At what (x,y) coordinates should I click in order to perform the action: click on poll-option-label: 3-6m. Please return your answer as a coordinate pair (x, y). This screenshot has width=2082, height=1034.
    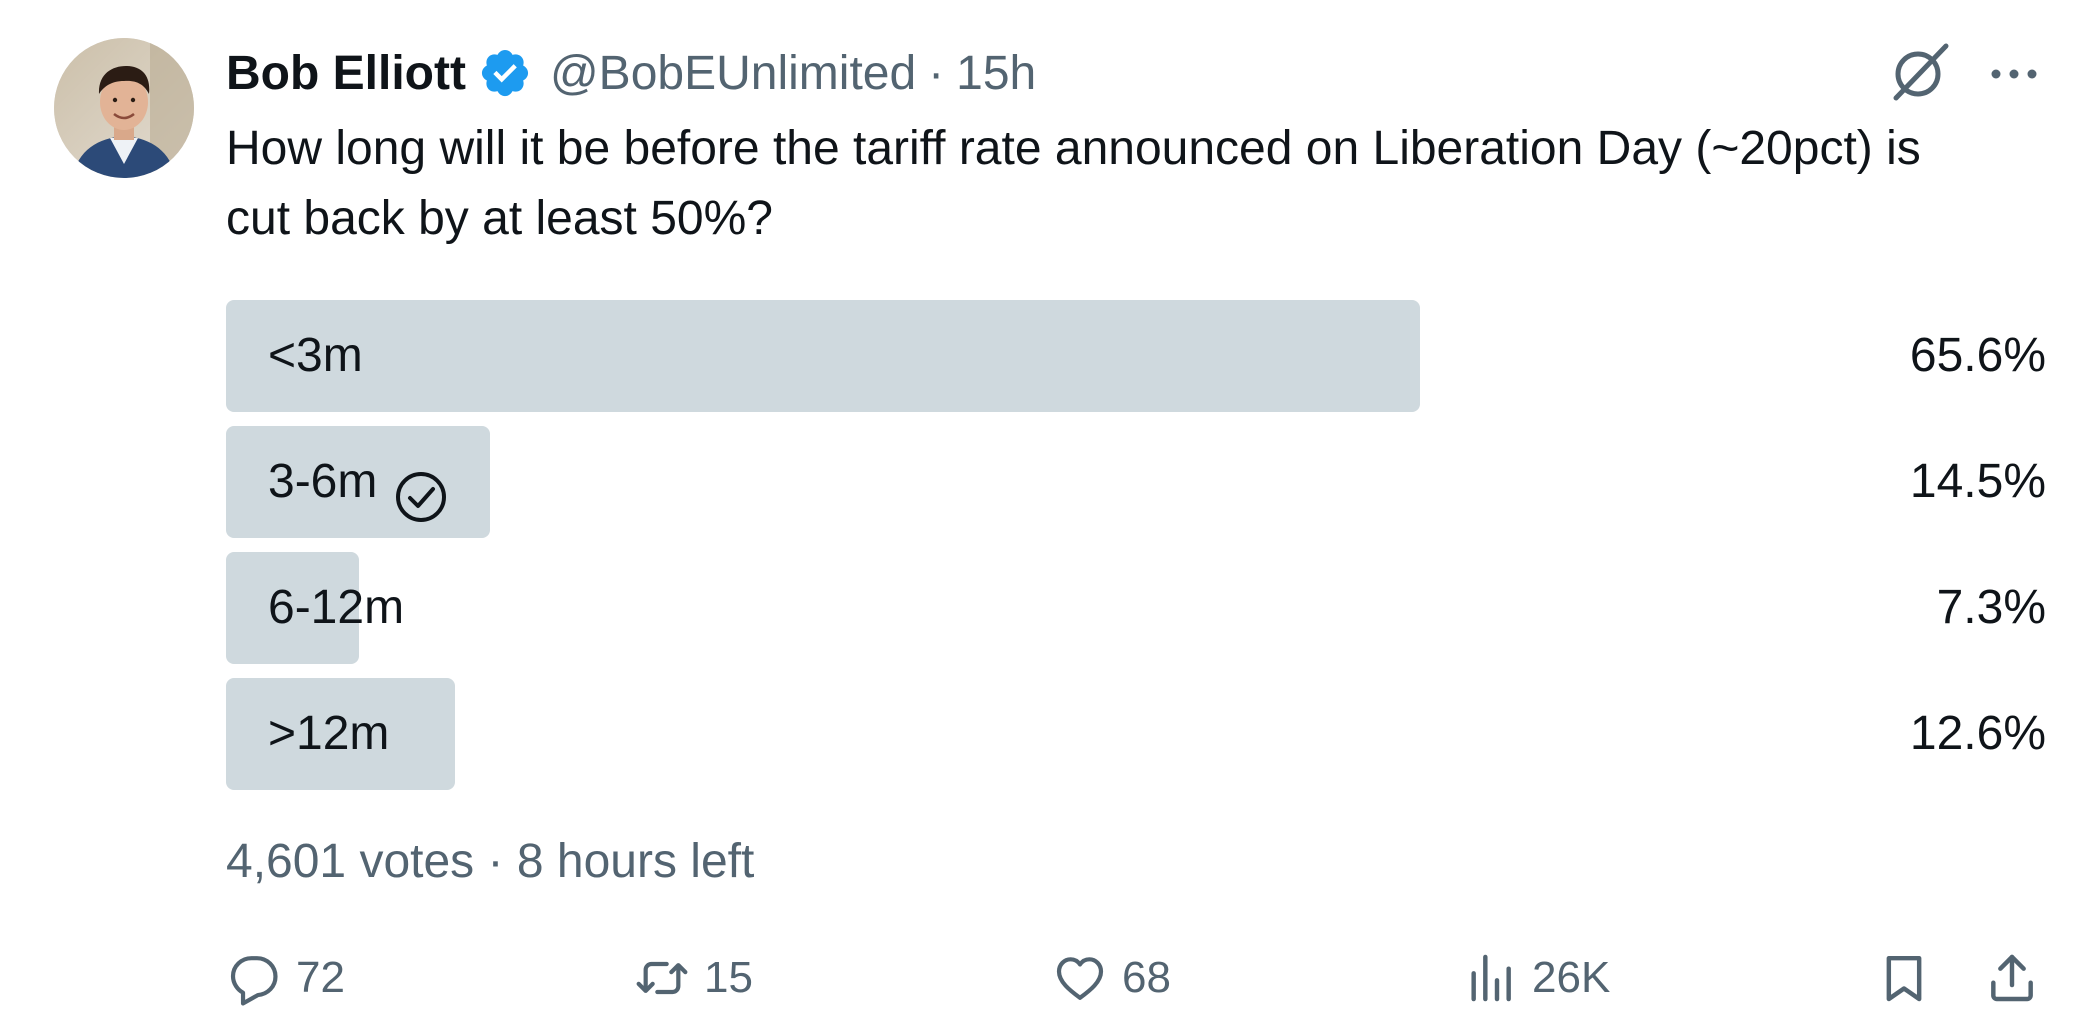
    Looking at the image, I should click on (358, 482).